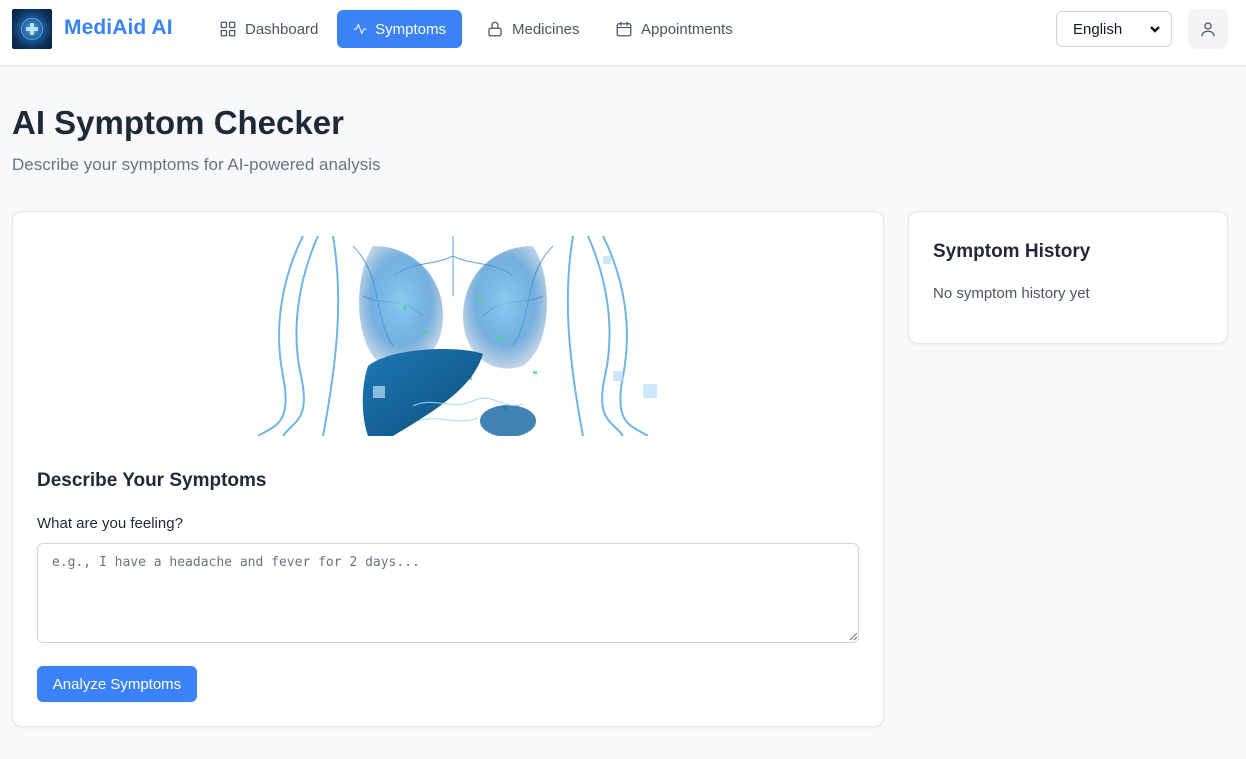 The image size is (1246, 759). What do you see at coordinates (1068, 277) in the screenshot?
I see `symptom-history-card: Symptom History No symptom history yet` at bounding box center [1068, 277].